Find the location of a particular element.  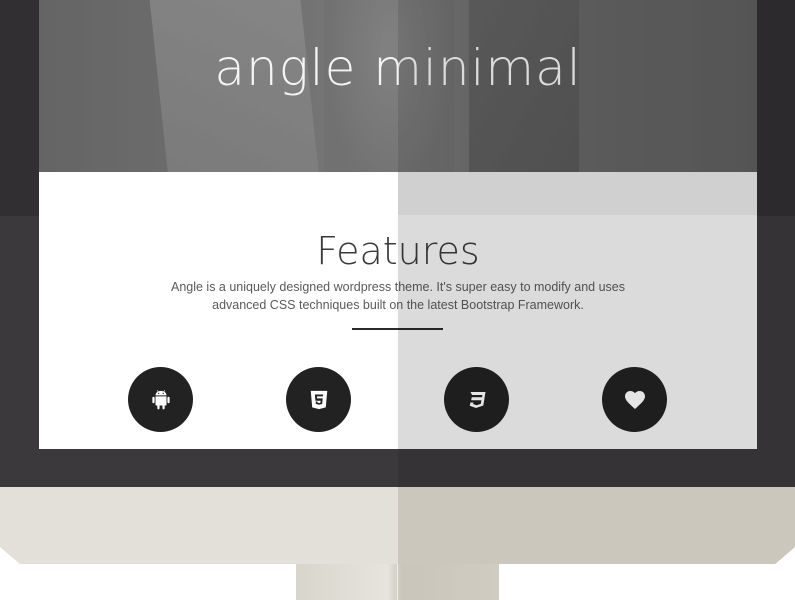

monitor-chin-shade is located at coordinates (596, 525).